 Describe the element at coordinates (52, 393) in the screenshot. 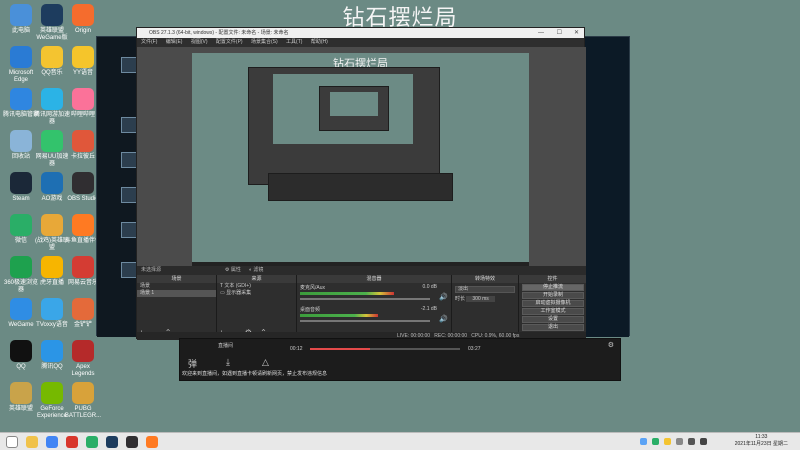

I see `nvidia-icon` at that location.